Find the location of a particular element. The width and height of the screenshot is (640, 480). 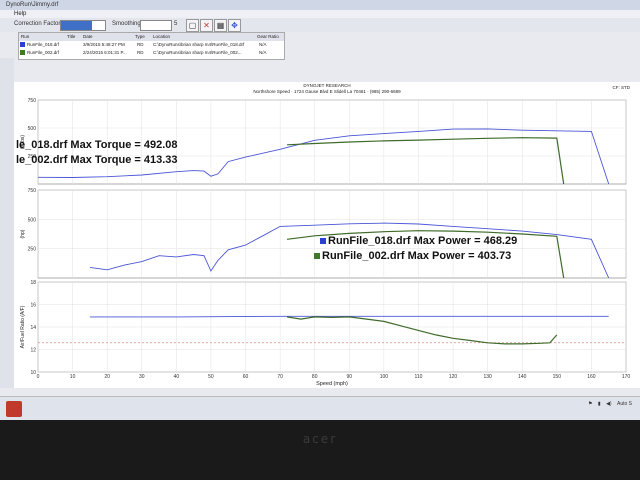

y-tick-label: 10 is located at coordinates (33, 373).